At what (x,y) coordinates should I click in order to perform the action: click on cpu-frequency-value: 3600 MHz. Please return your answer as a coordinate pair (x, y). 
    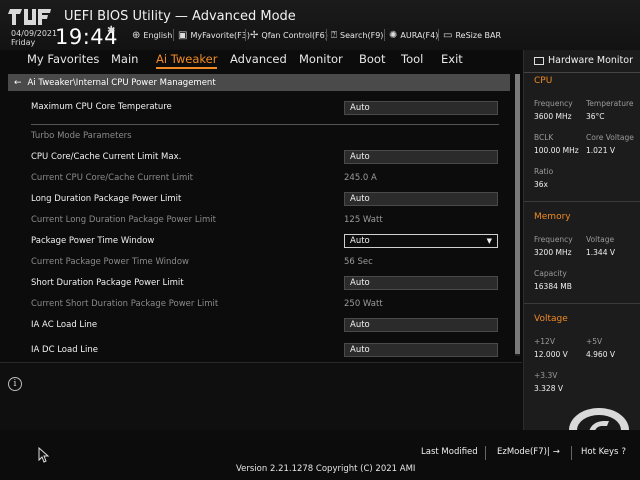
    Looking at the image, I should click on (553, 116).